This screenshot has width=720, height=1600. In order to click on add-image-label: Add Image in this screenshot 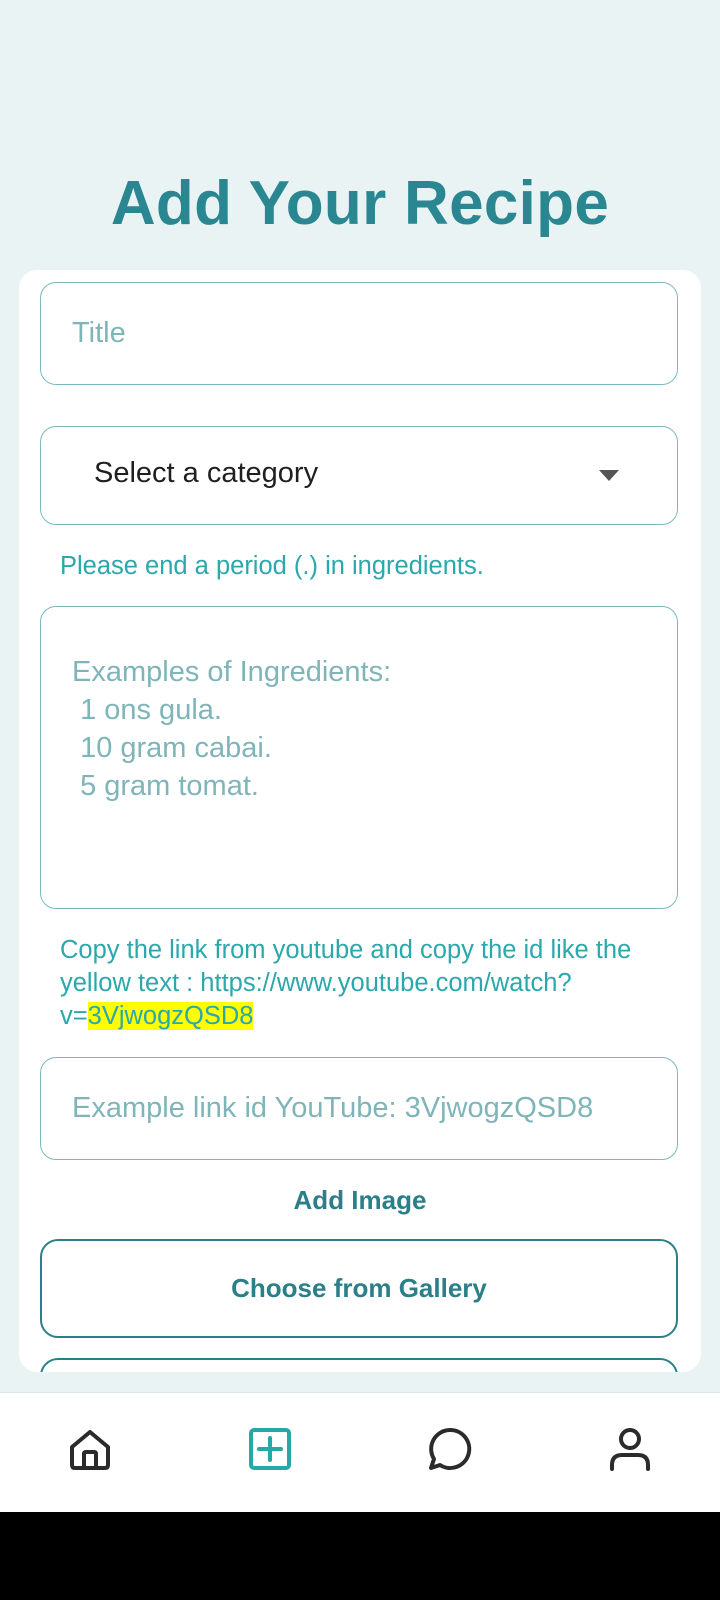, I will do `click(360, 1200)`.